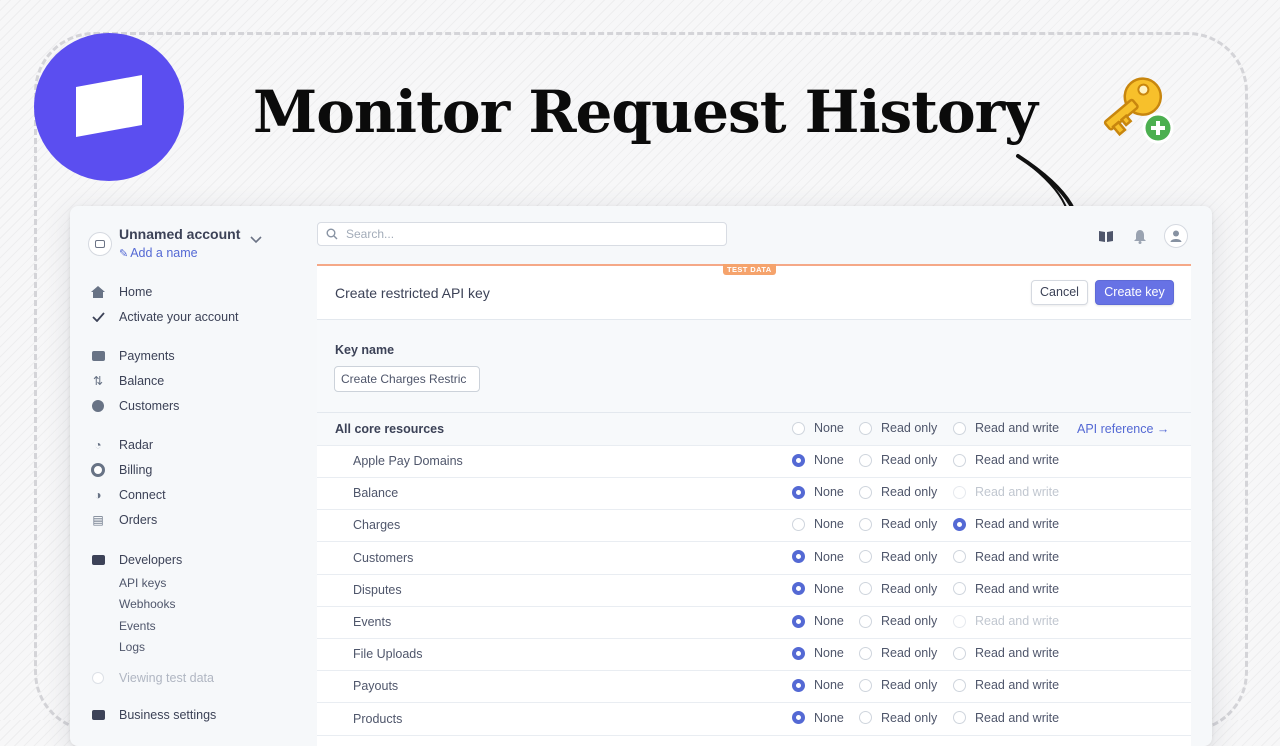 This screenshot has height=746, width=1280. I want to click on resource-name: Events, so click(372, 622).